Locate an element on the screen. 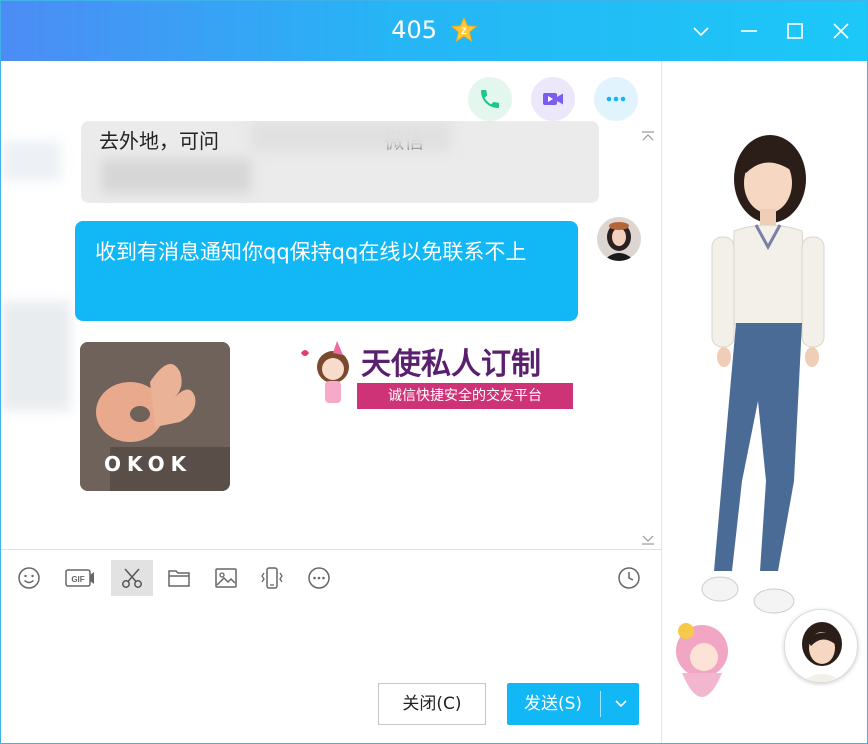 The image size is (868, 744). voice-call-icon is located at coordinates (490, 99).